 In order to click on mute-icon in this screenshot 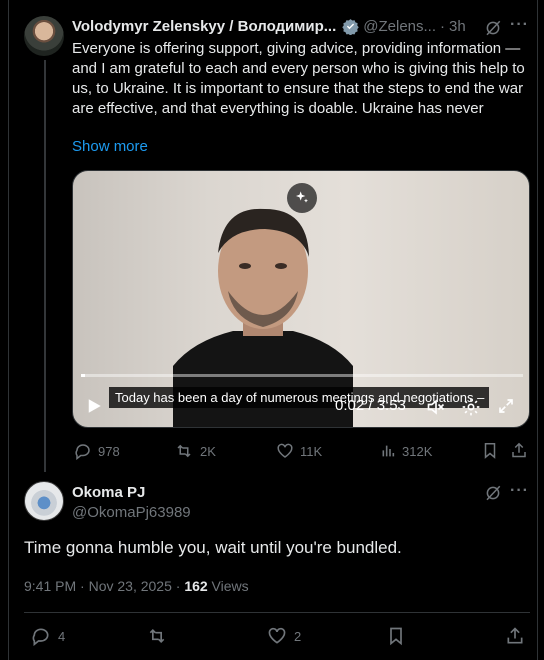, I will do `click(436, 407)`.